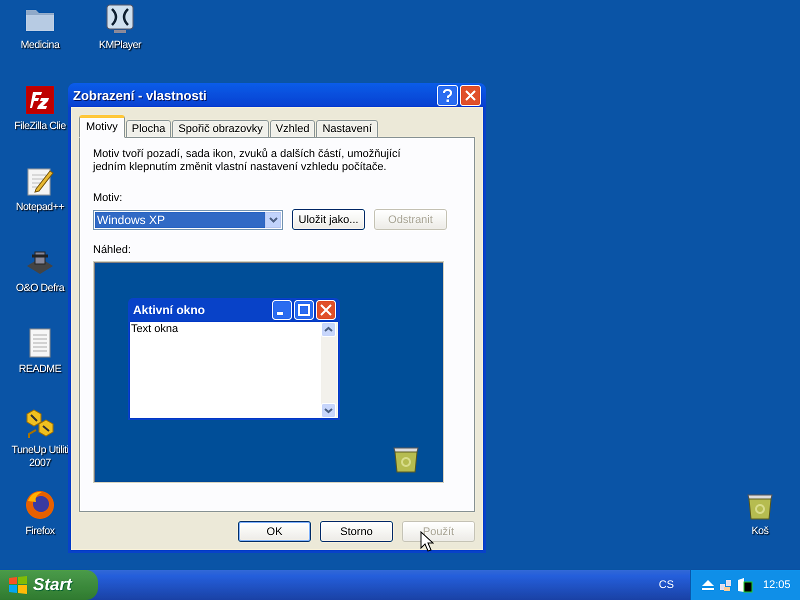 The width and height of the screenshot is (800, 600). Describe the element at coordinates (18, 585) in the screenshot. I see `windows-logo-icon` at that location.